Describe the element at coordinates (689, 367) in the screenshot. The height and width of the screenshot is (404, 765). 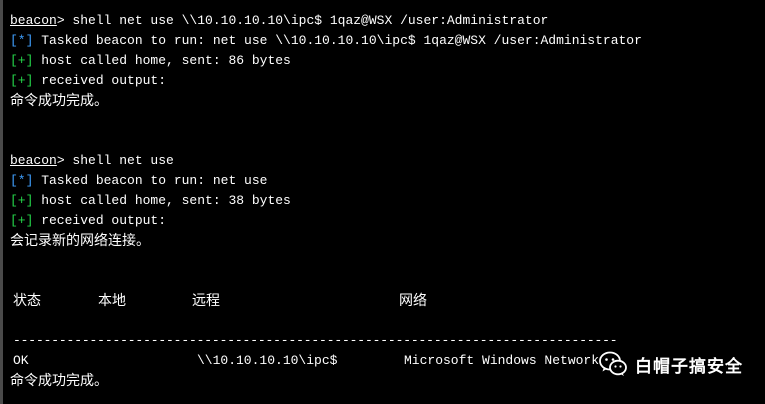
I see `watermark-text: 白帽子搞安全` at that location.